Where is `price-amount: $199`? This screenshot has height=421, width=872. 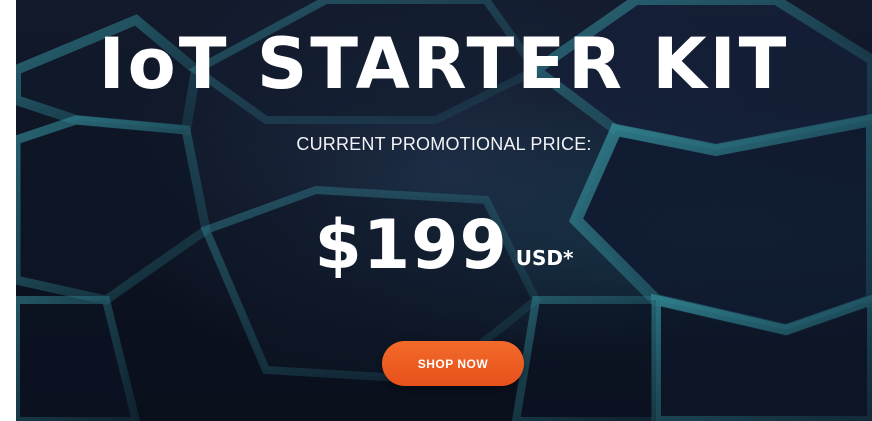 price-amount: $199 is located at coordinates (411, 245).